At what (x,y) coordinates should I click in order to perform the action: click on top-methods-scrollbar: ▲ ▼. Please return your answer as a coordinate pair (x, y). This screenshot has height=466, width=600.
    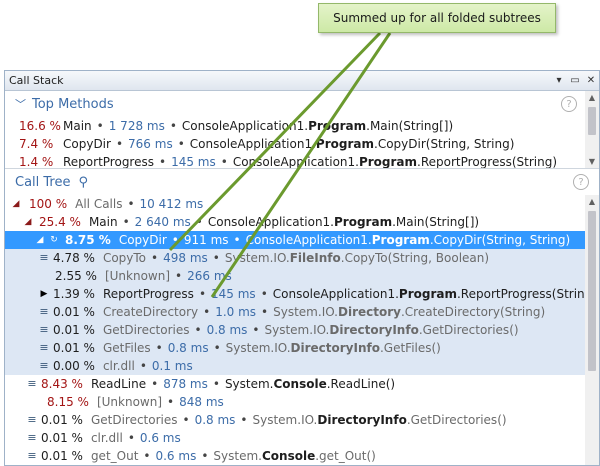
    Looking at the image, I should click on (592, 129).